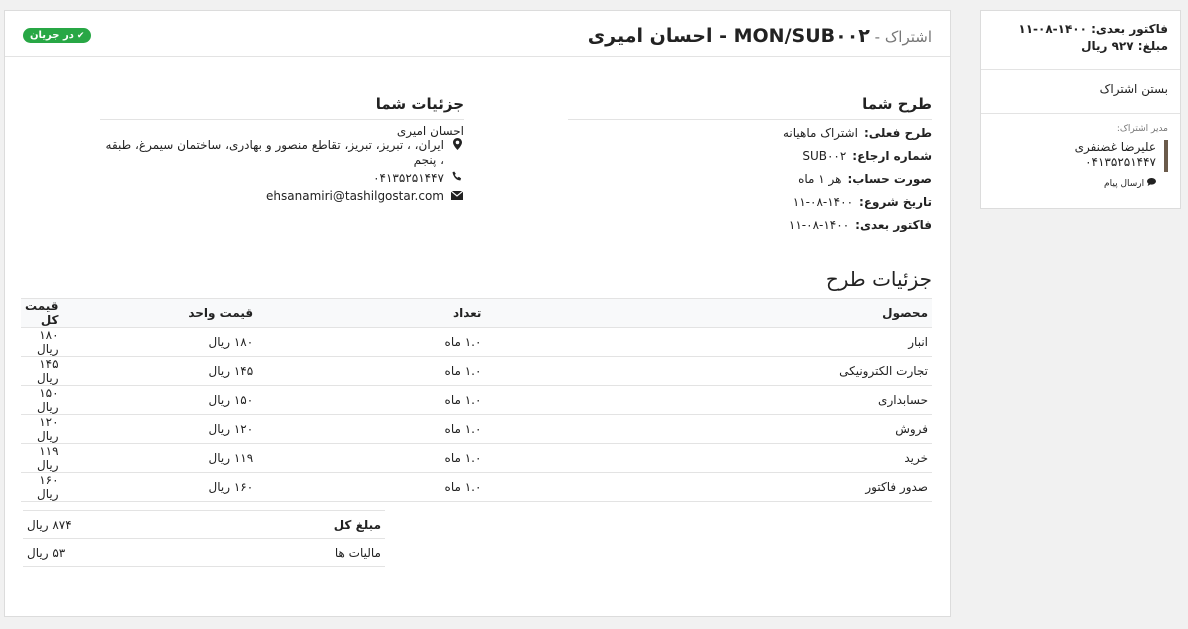 The width and height of the screenshot is (1188, 629). I want to click on subtotal-label: مبلغ کل, so click(292, 524).